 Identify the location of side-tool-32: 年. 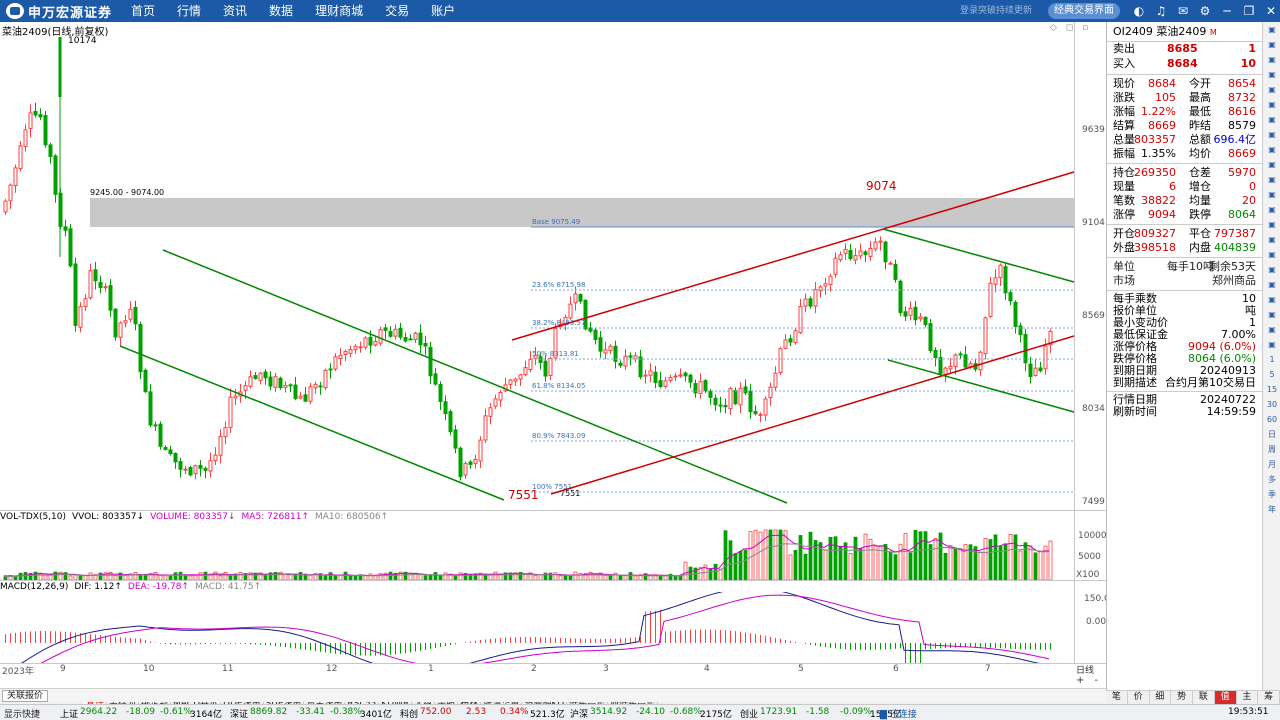
(1271, 509).